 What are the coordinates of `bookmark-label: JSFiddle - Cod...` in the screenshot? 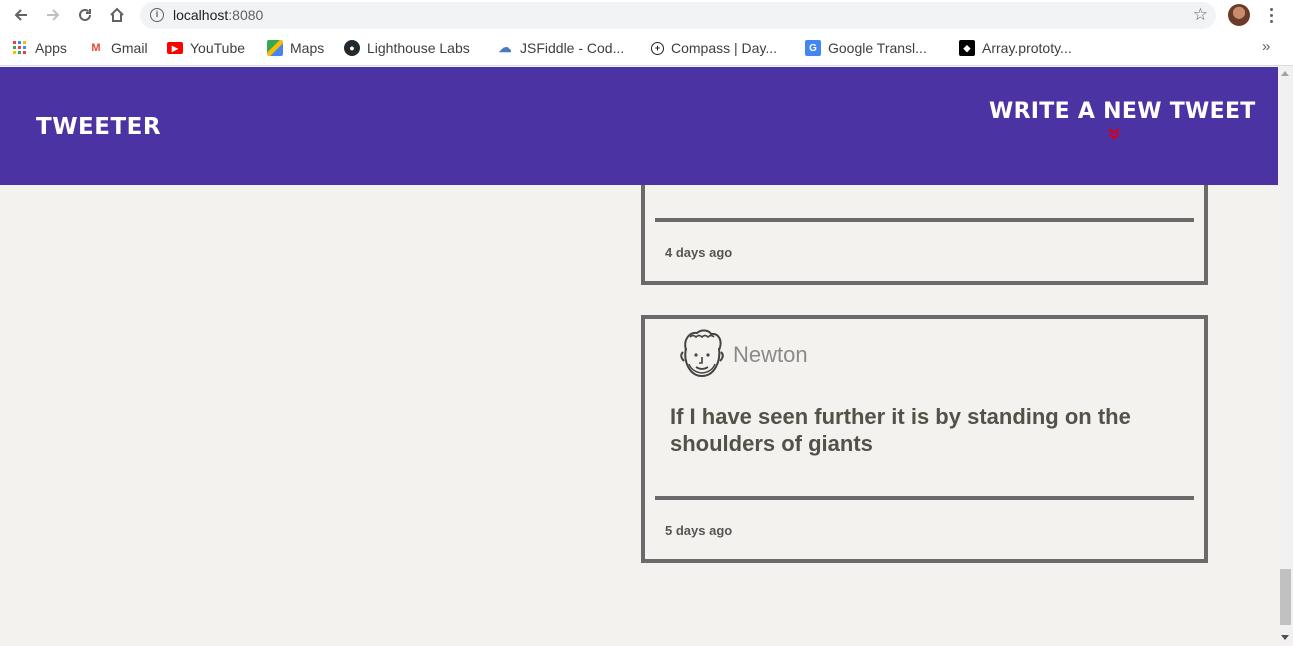 It's located at (572, 48).